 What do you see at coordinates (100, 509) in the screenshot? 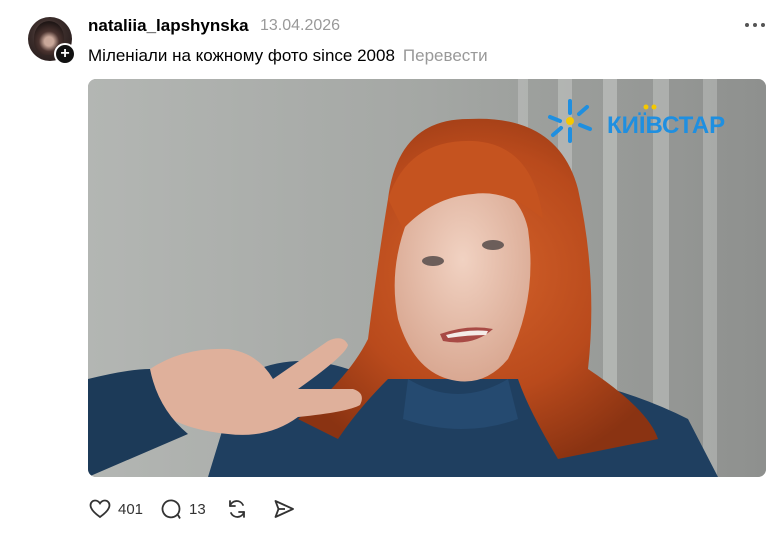
I see `heart-icon` at bounding box center [100, 509].